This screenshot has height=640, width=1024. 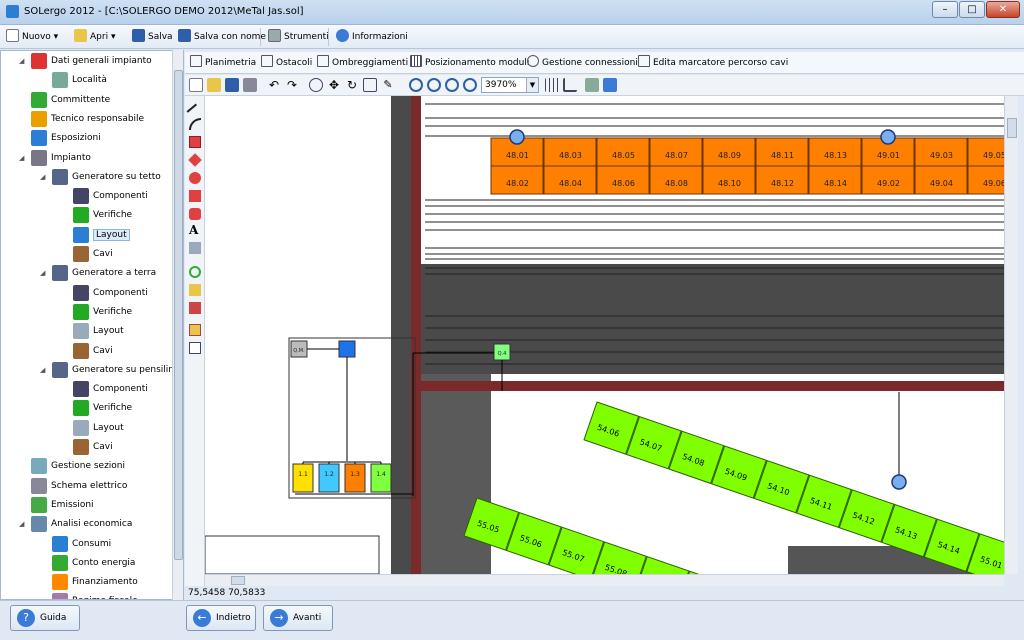 I want to click on tree-item-impianto: Impianto, so click(x=61, y=157).